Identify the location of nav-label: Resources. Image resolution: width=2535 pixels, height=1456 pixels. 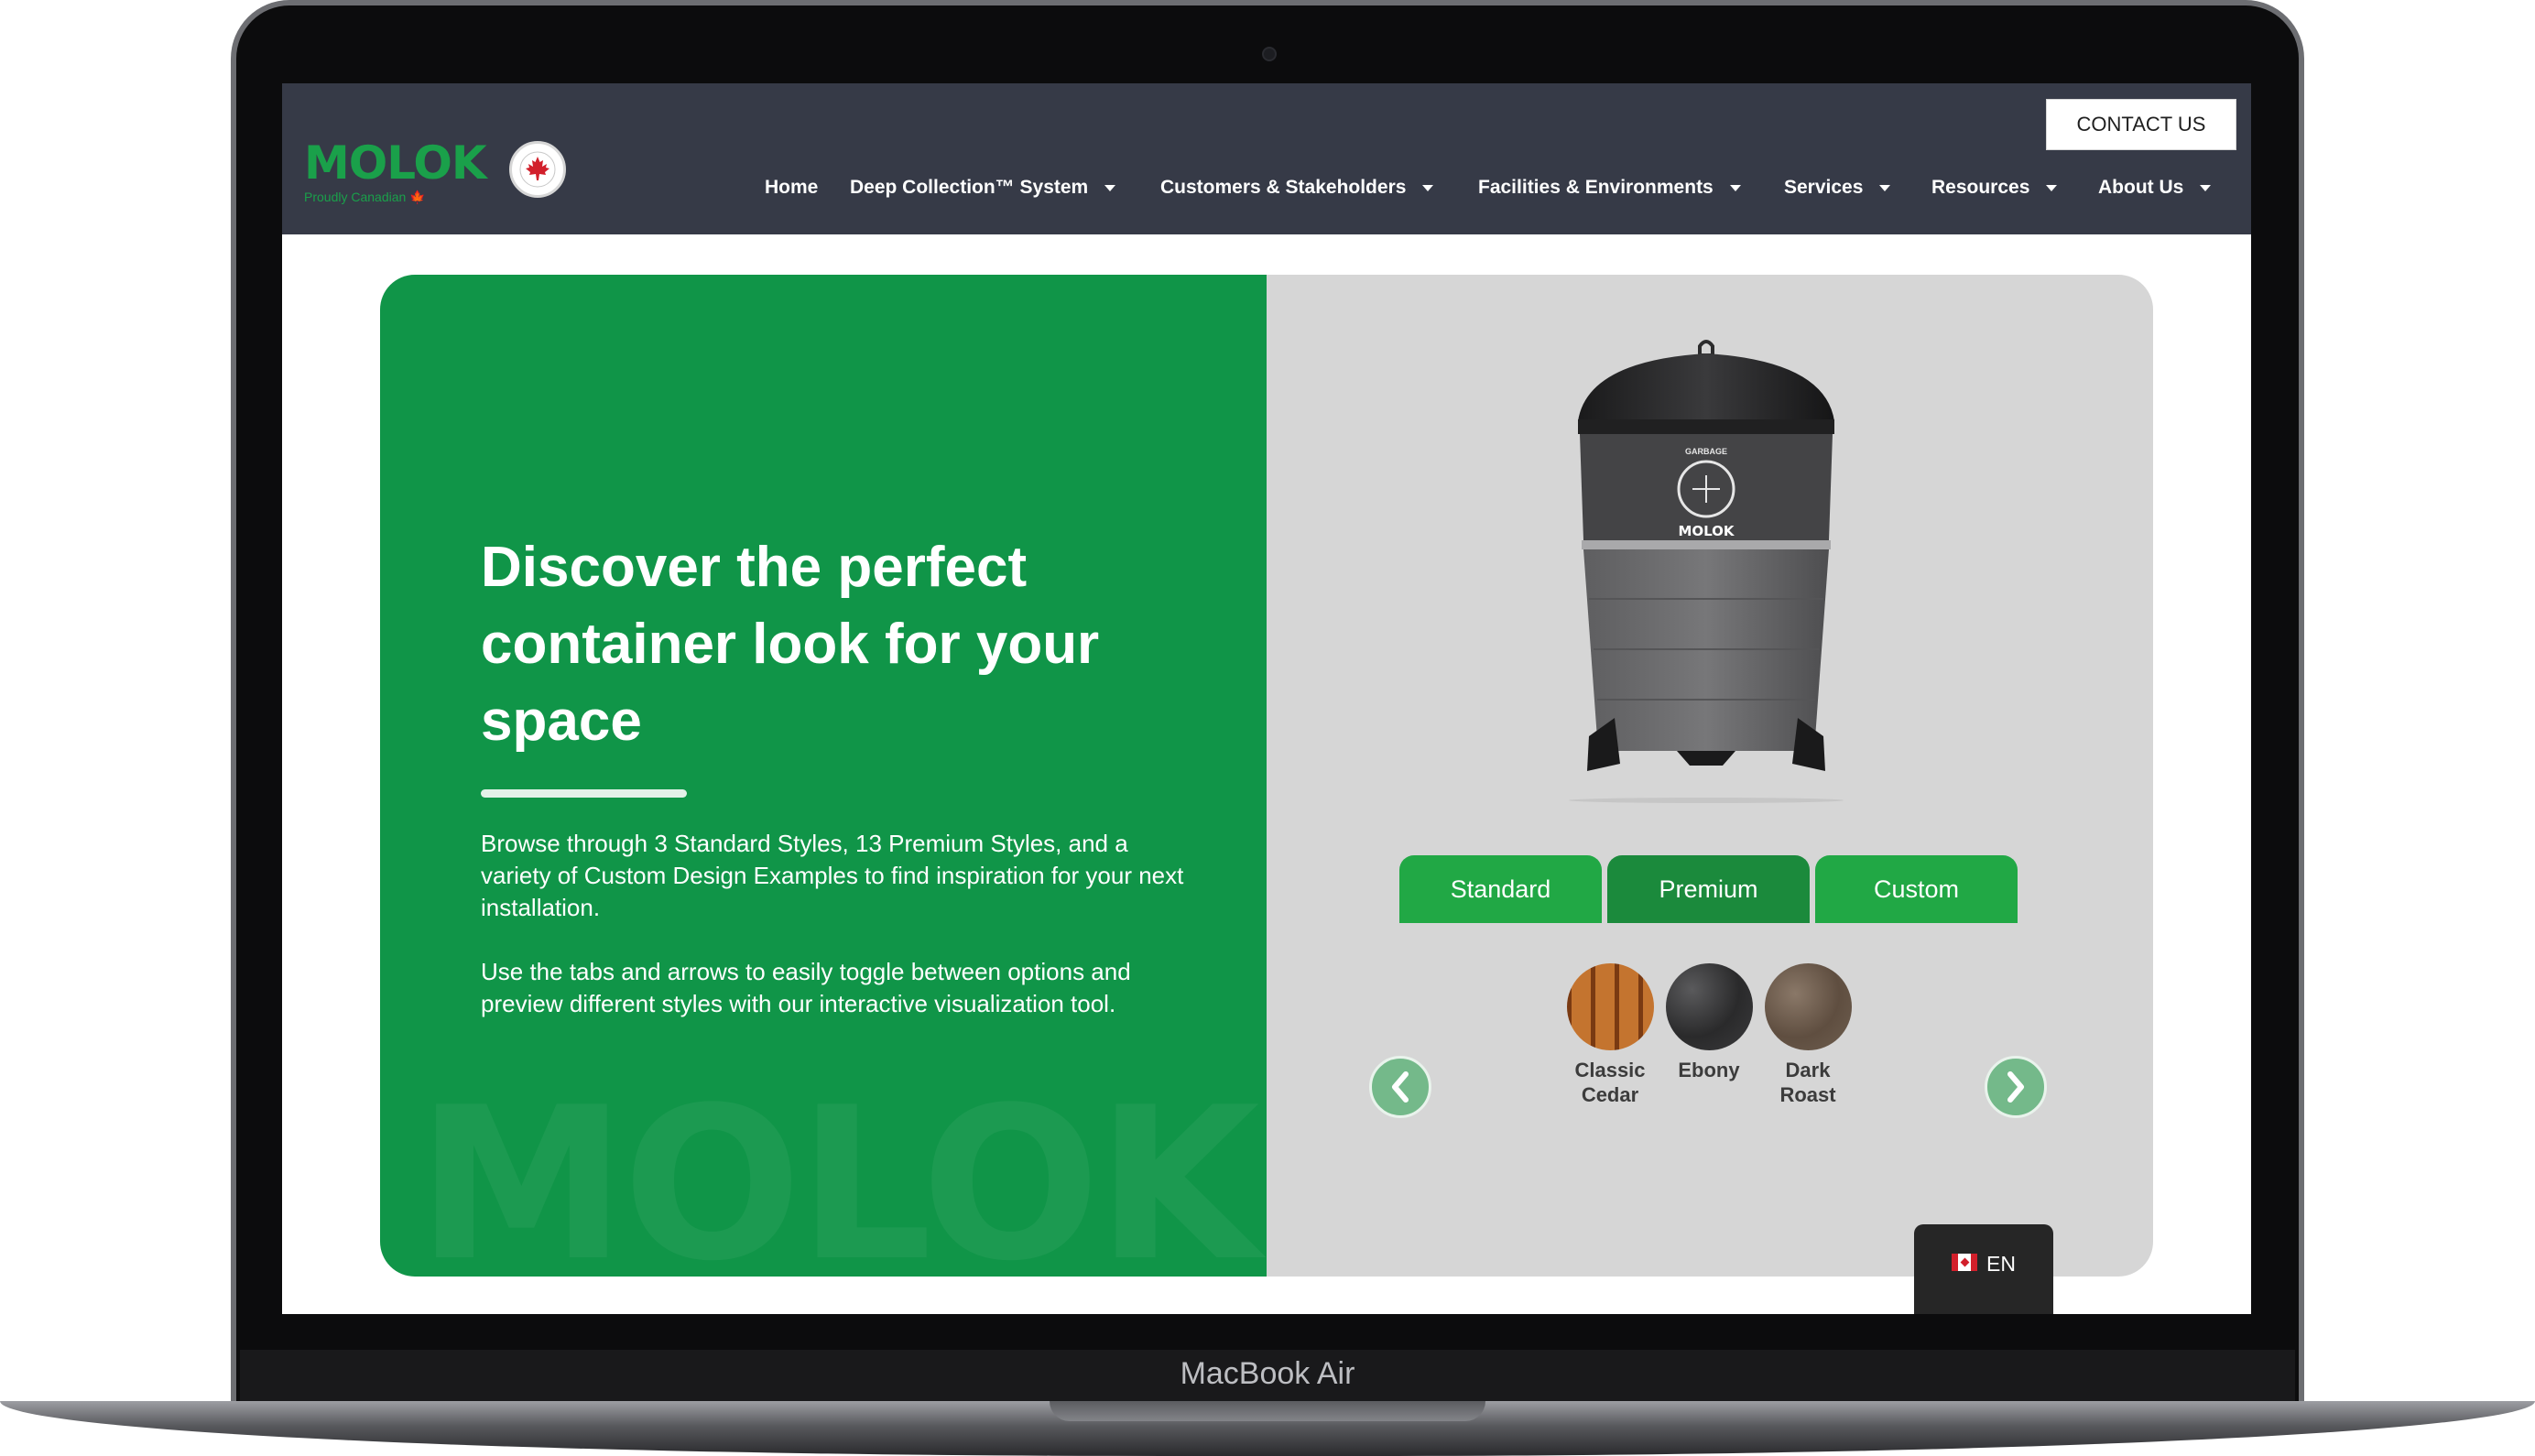
(1980, 187).